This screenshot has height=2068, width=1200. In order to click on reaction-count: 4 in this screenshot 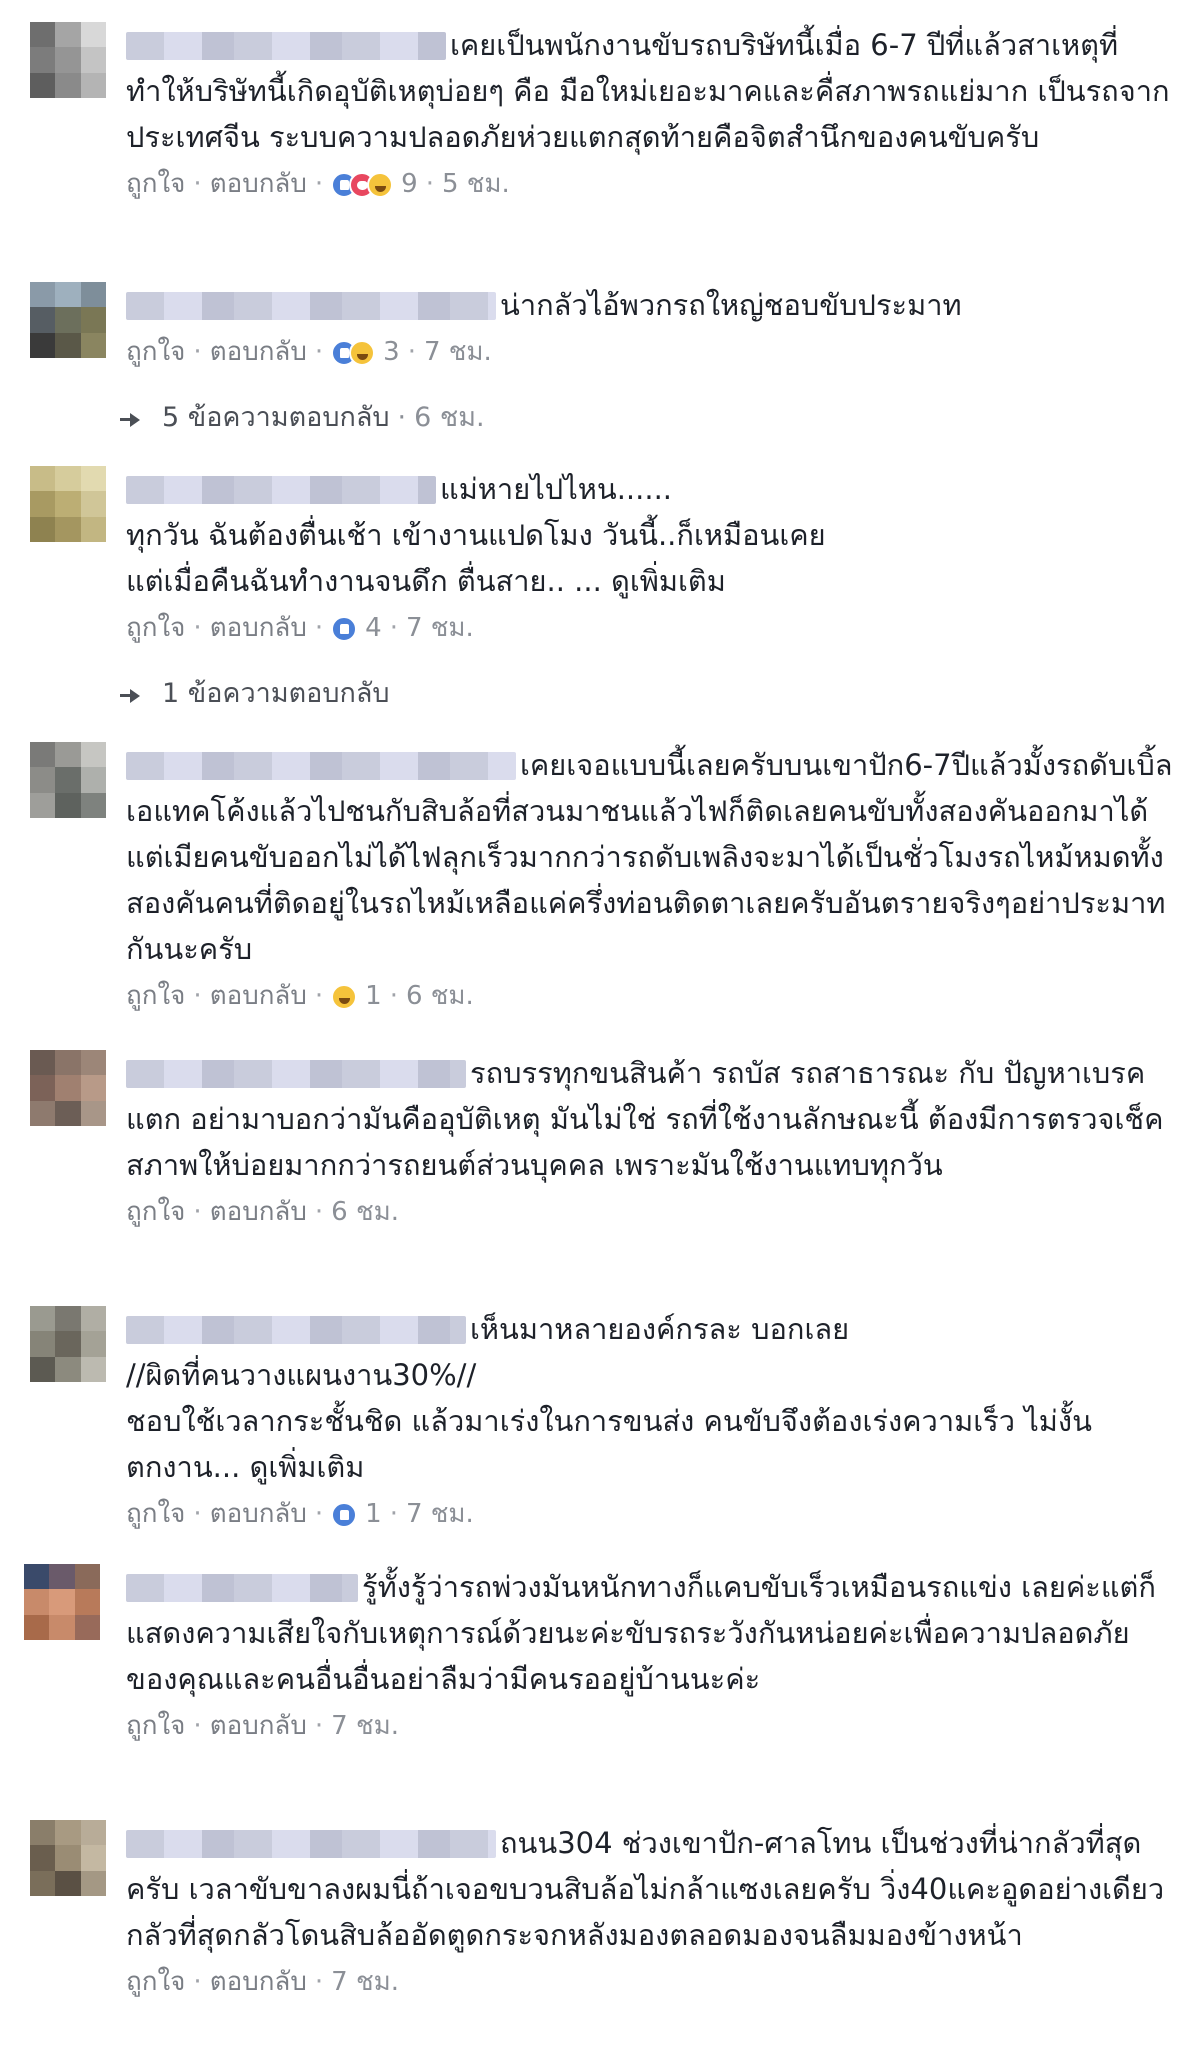, I will do `click(373, 628)`.